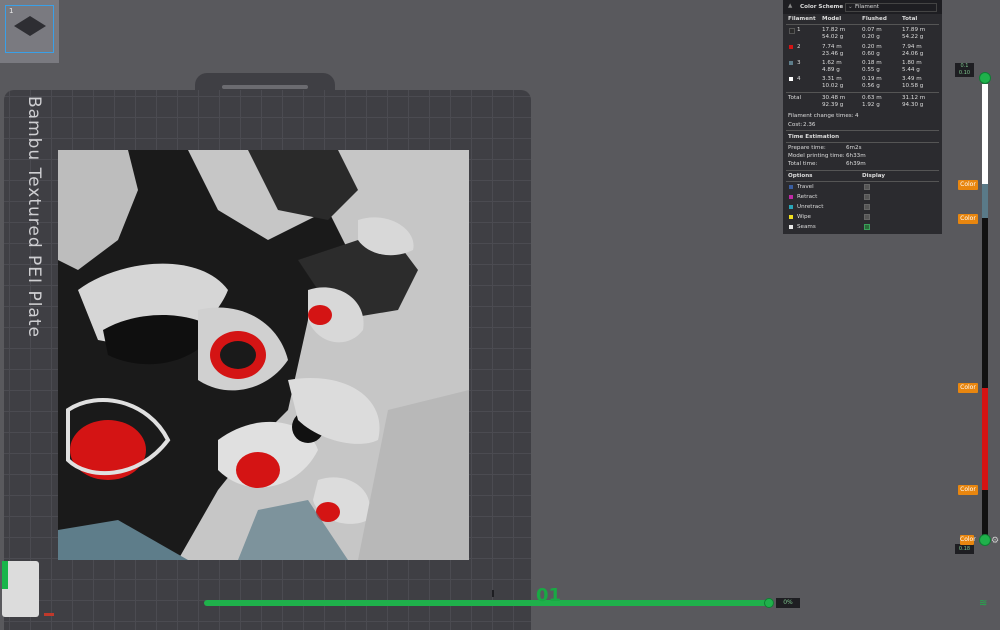  I want to click on display-header: Display, so click(874, 176).